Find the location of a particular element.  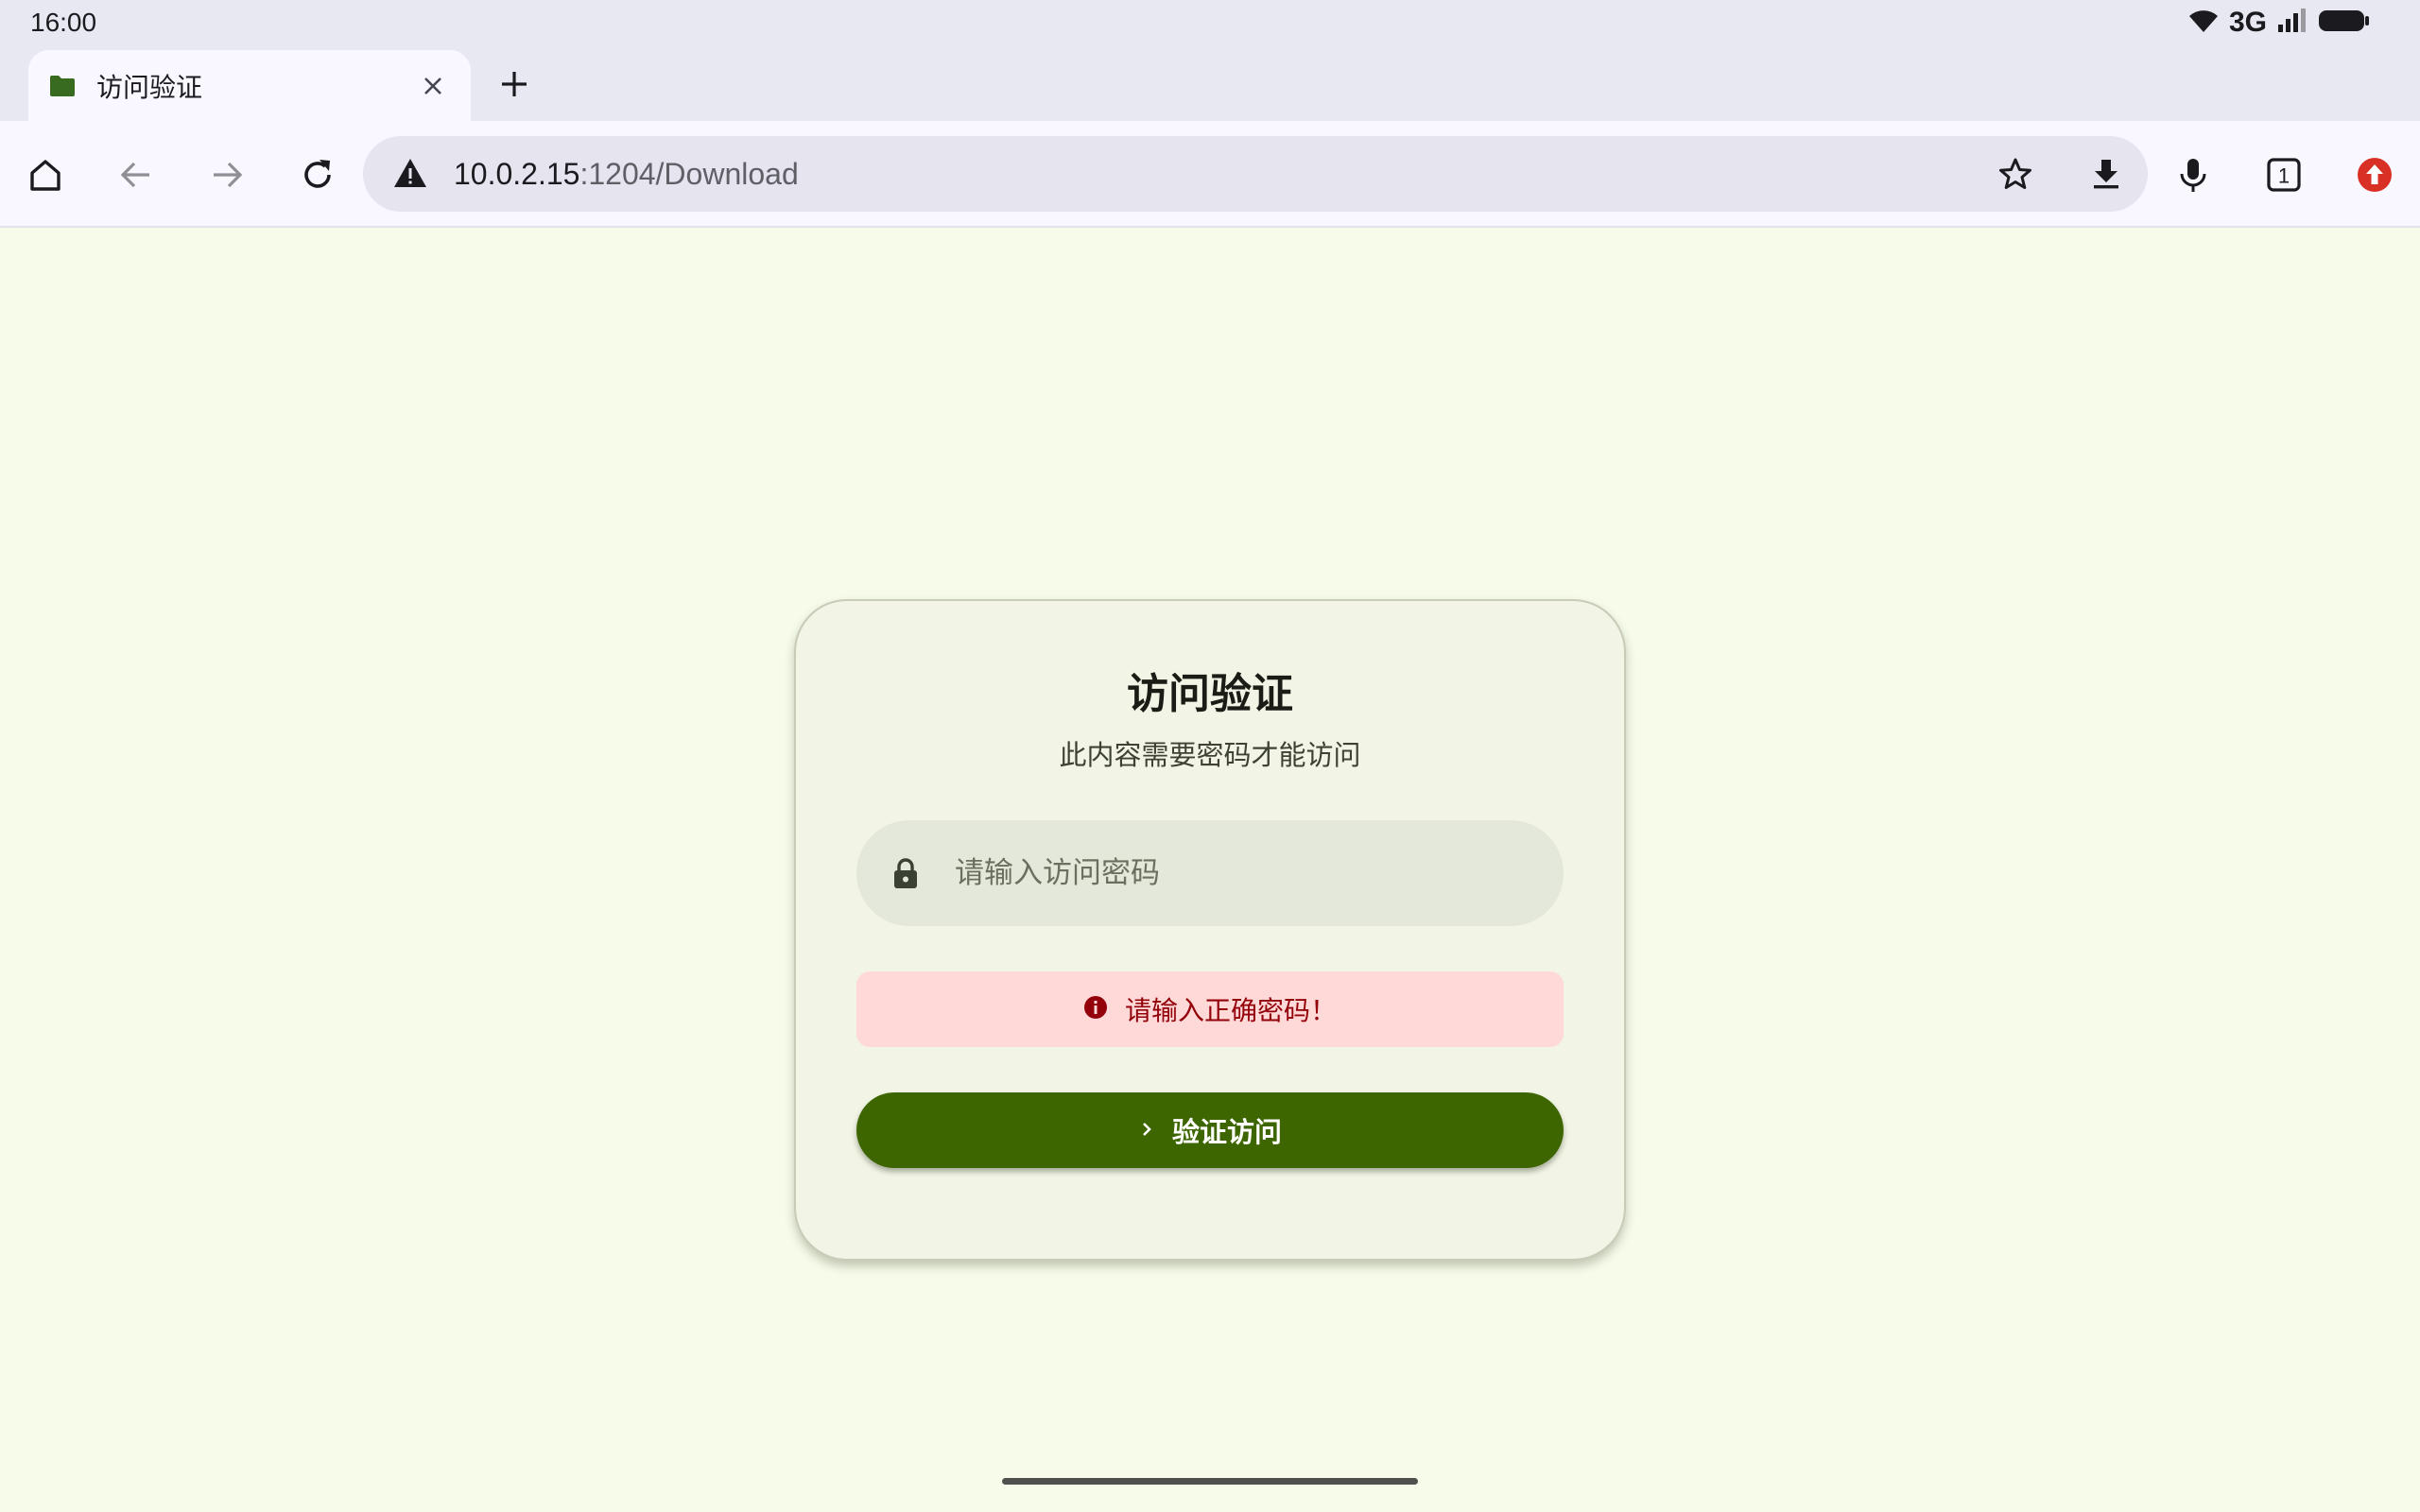

chevron-right-icon is located at coordinates (1146, 1131).